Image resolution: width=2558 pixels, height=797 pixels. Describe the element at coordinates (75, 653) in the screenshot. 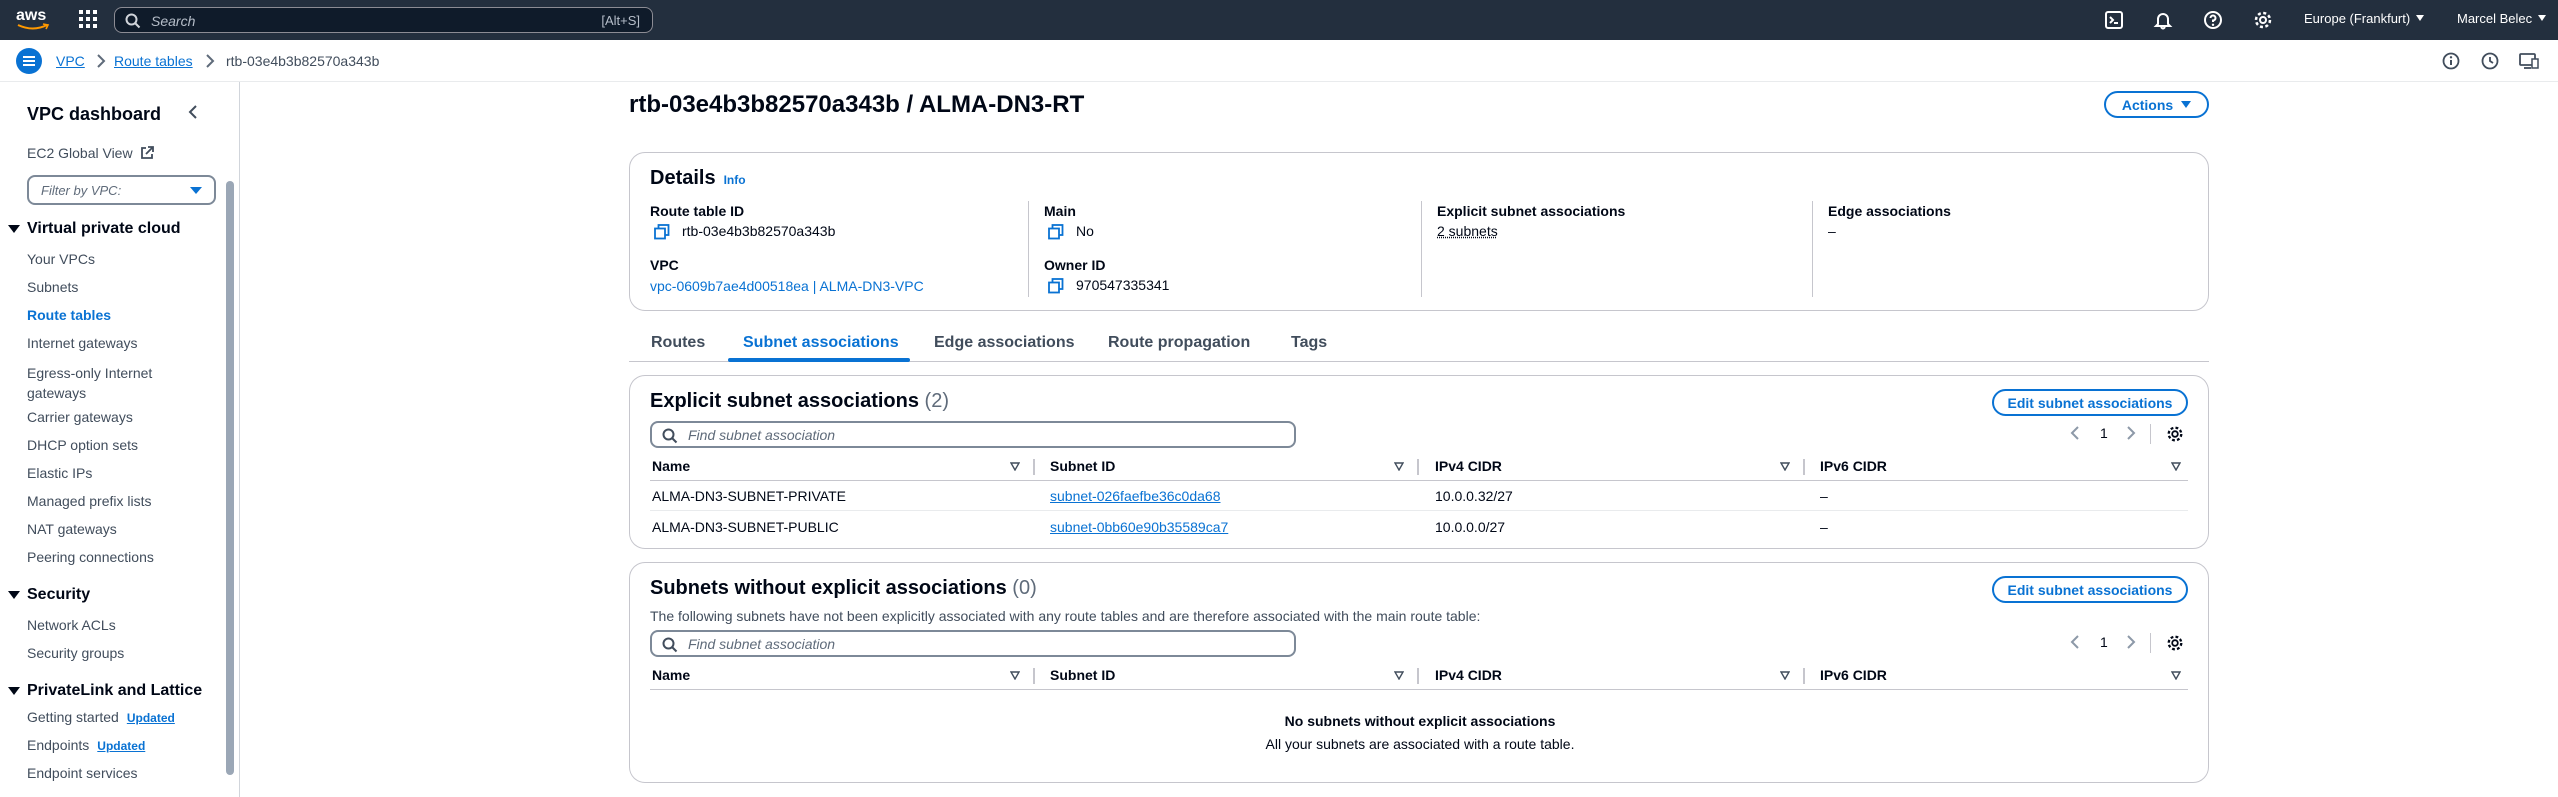

I see `sidebar-item-security-groups: Security groups` at that location.